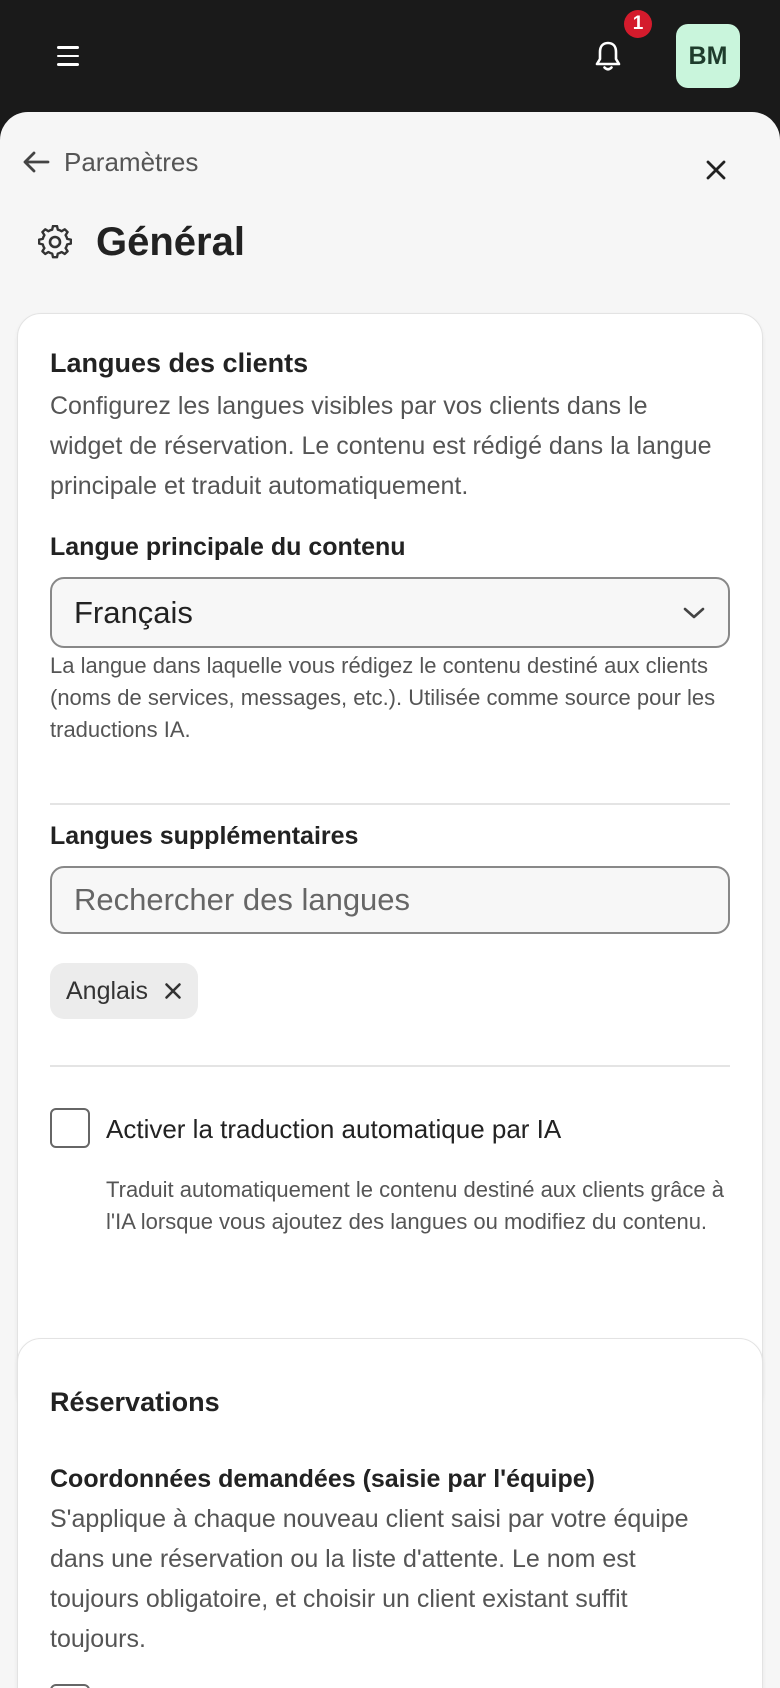 The width and height of the screenshot is (780, 1688). What do you see at coordinates (228, 547) in the screenshot?
I see `primary-language-label: Langue principale du contenu` at bounding box center [228, 547].